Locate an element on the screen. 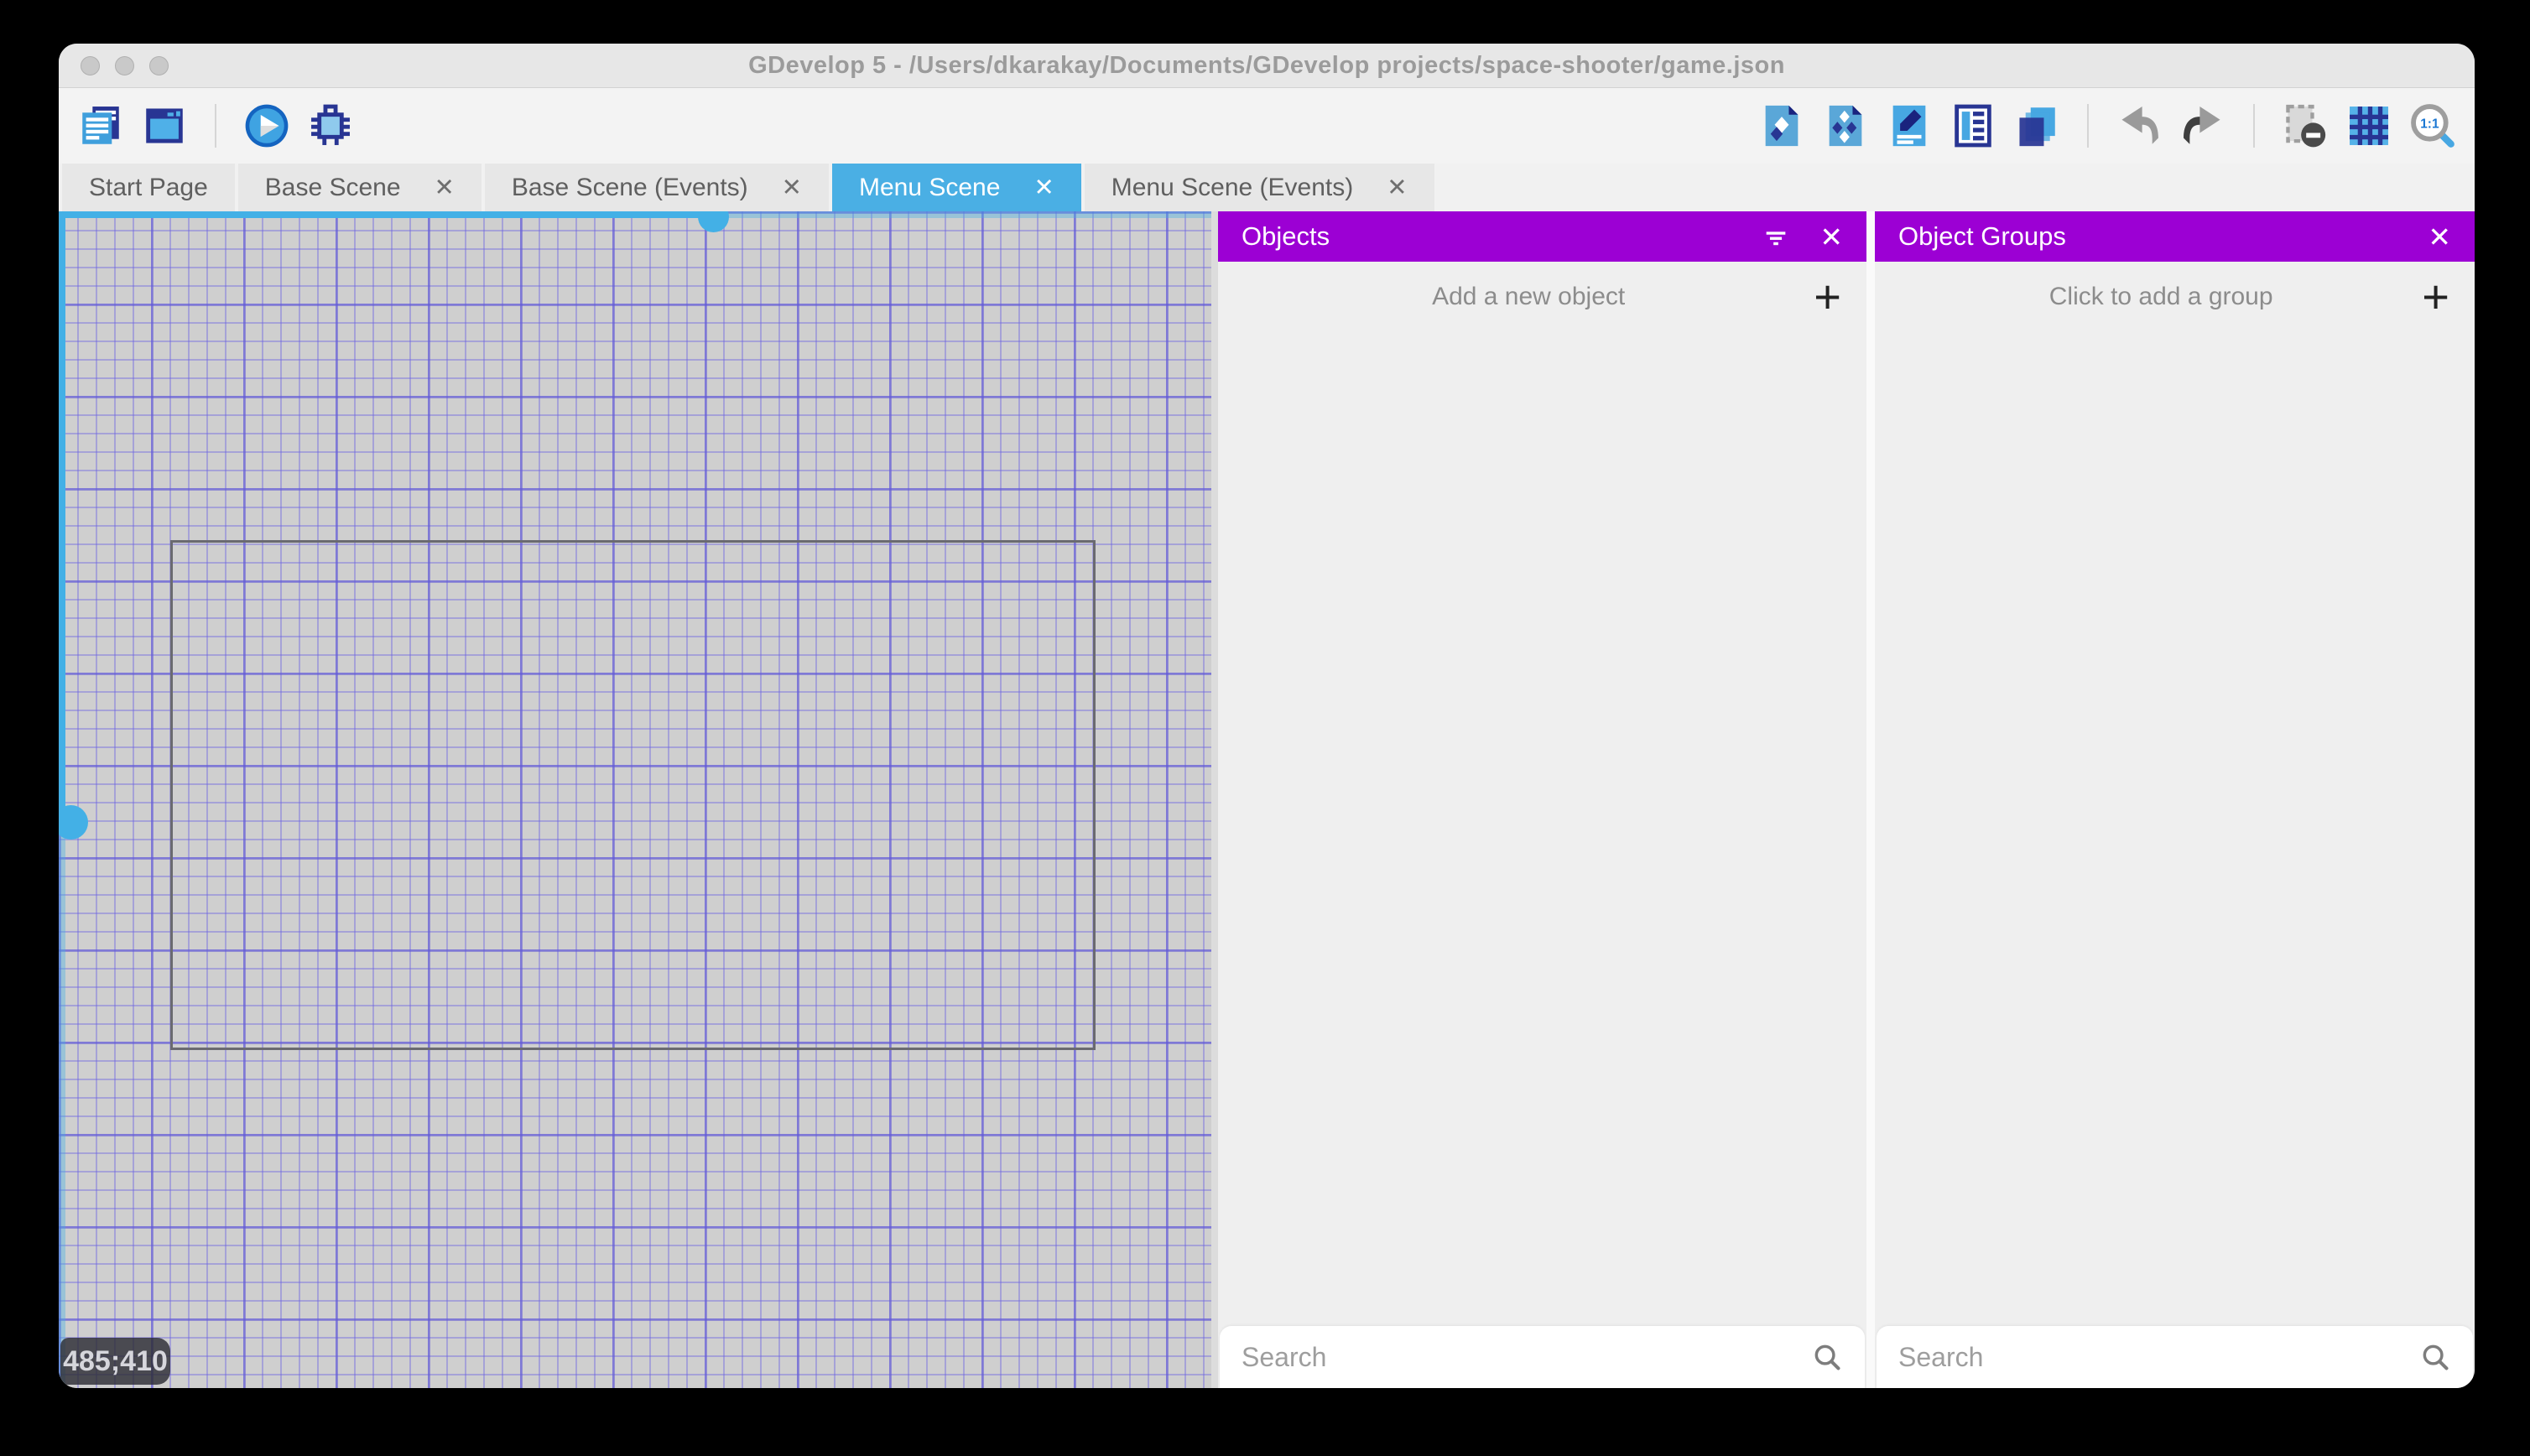  tab-label: Menu Scene is located at coordinates (930, 187).